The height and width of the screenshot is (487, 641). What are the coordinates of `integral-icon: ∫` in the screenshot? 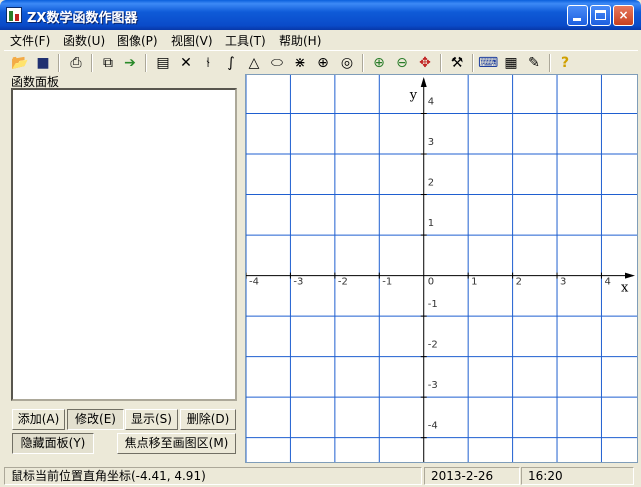 It's located at (231, 63).